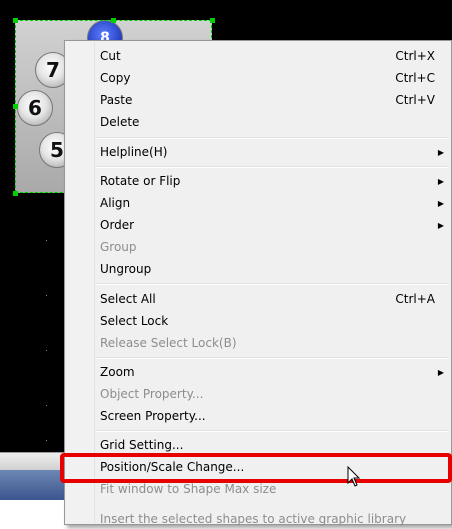  Describe the element at coordinates (140, 181) in the screenshot. I see `menu-item-label: Rotate or Flip` at that location.